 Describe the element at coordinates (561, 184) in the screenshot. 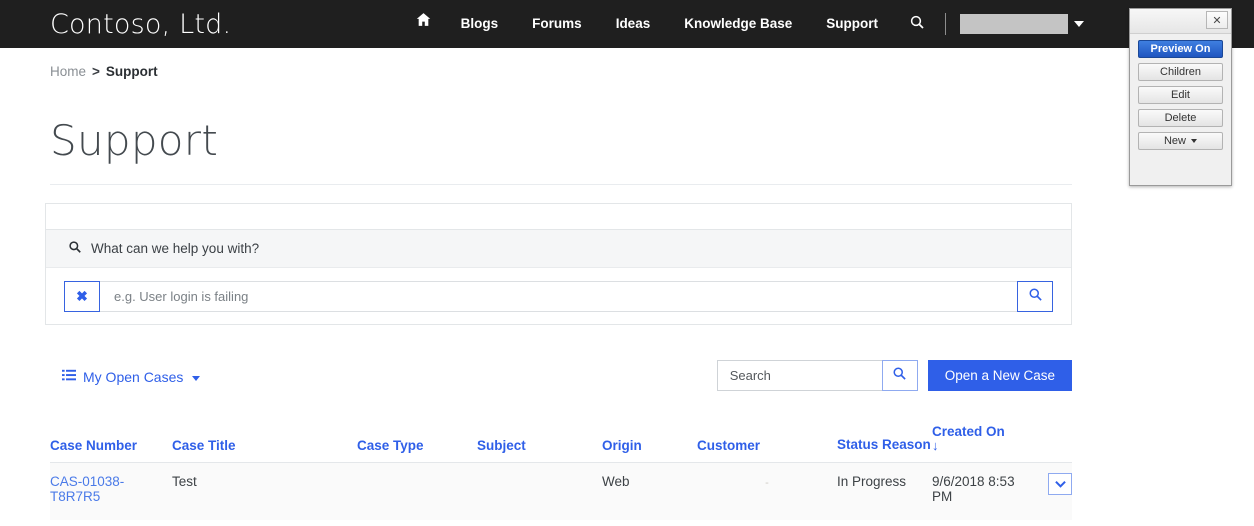

I see `title-divider` at that location.